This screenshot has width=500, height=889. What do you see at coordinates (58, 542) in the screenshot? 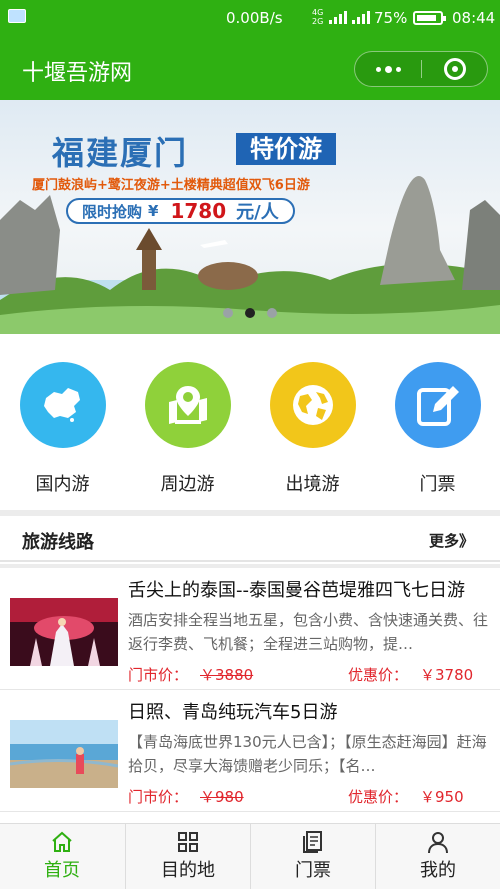
I see `section-title: 旅游线路` at bounding box center [58, 542].